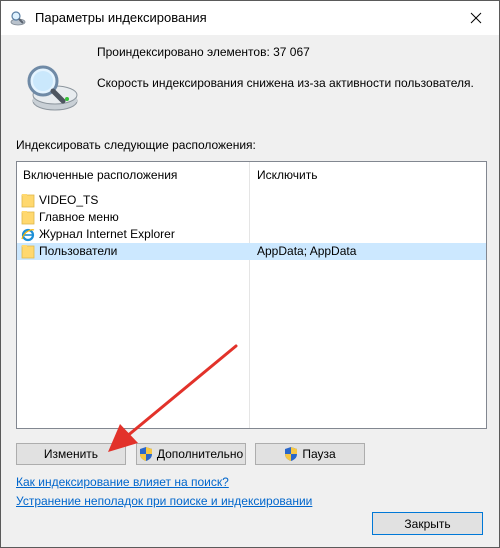  Describe the element at coordinates (287, 175) in the screenshot. I see `column-header-exclude: Исключить` at that location.